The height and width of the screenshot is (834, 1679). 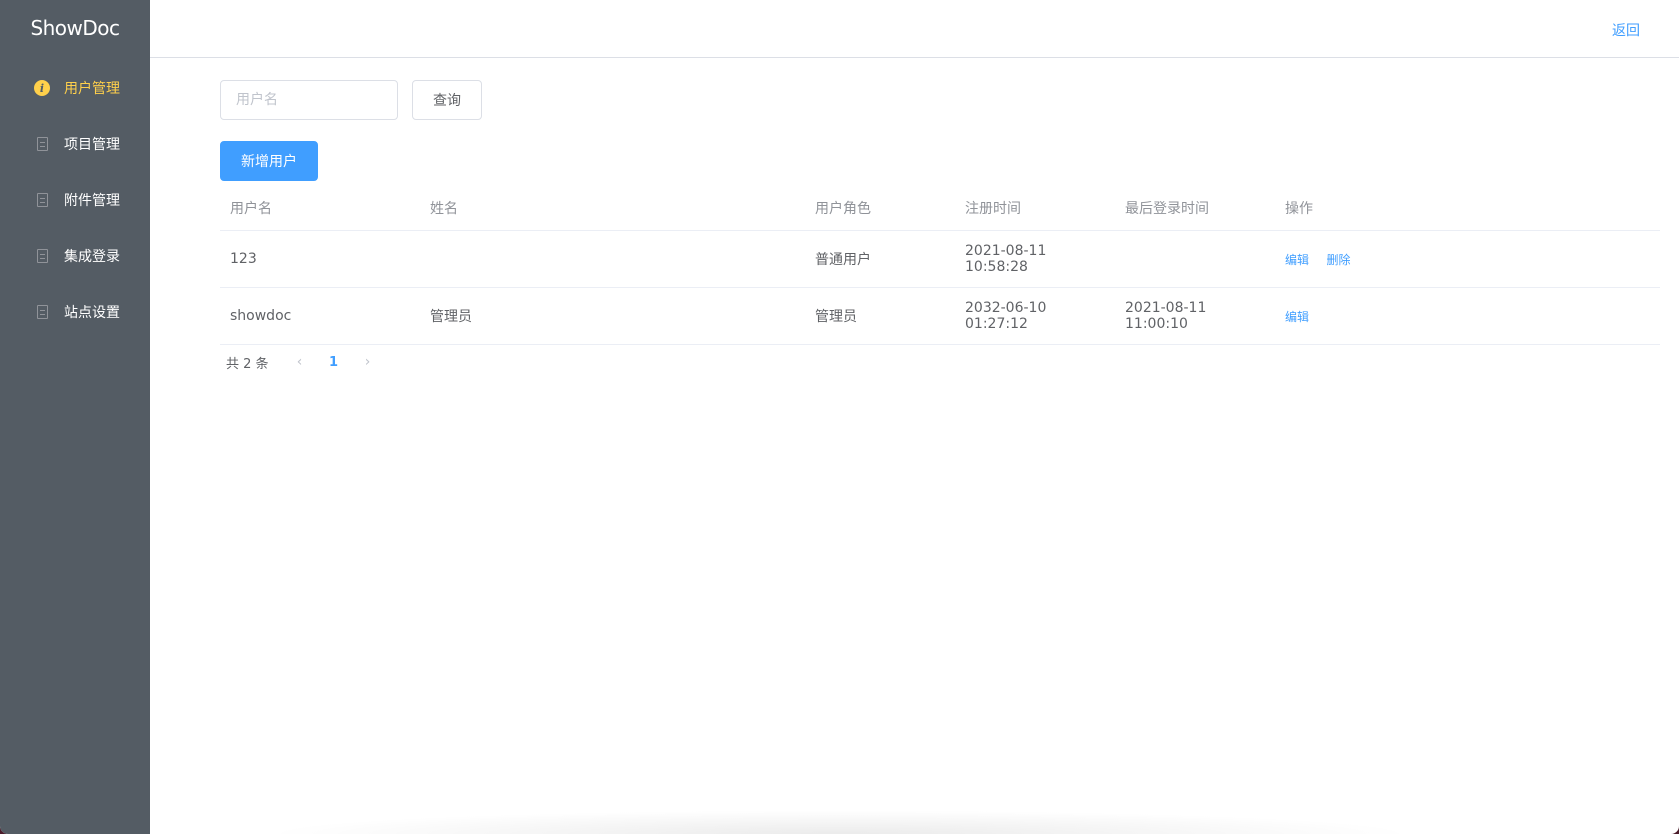 I want to click on bottom-shadow, so click(x=839, y=822).